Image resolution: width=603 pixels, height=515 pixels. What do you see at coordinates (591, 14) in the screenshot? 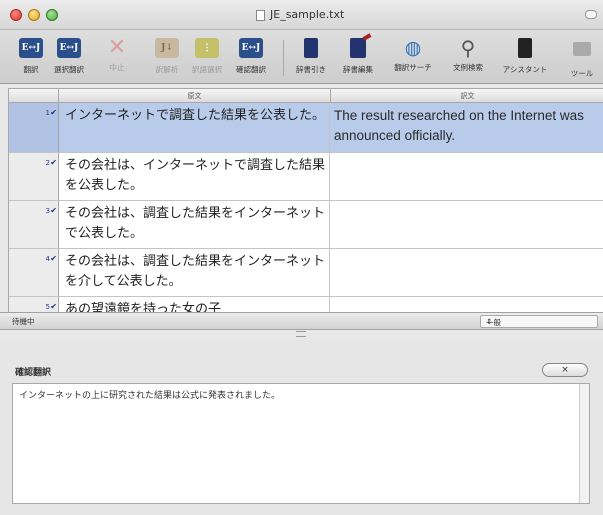
I see `toolbar-toggle-button` at bounding box center [591, 14].